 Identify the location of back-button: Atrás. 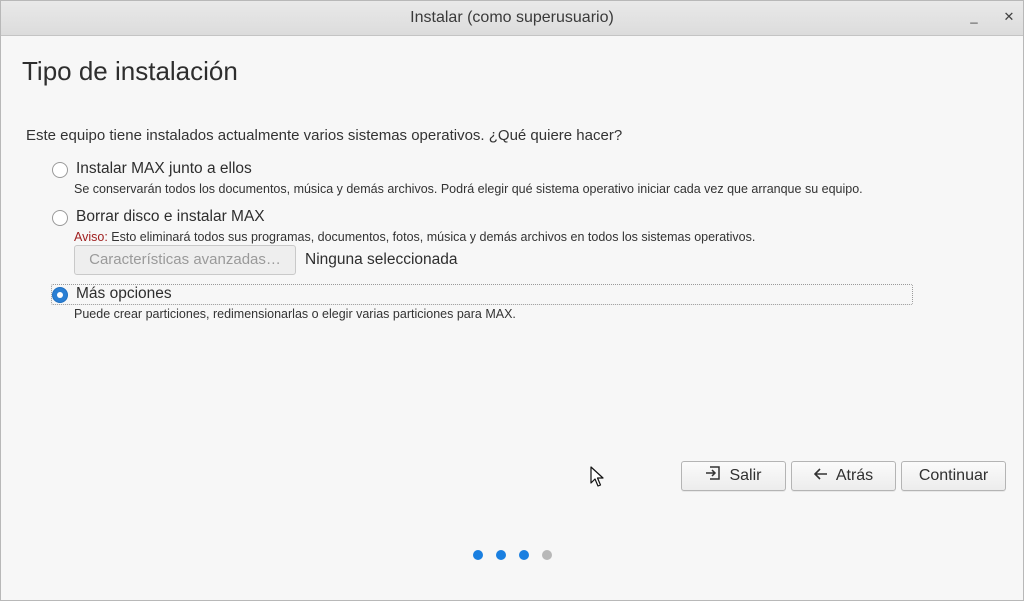
(843, 476).